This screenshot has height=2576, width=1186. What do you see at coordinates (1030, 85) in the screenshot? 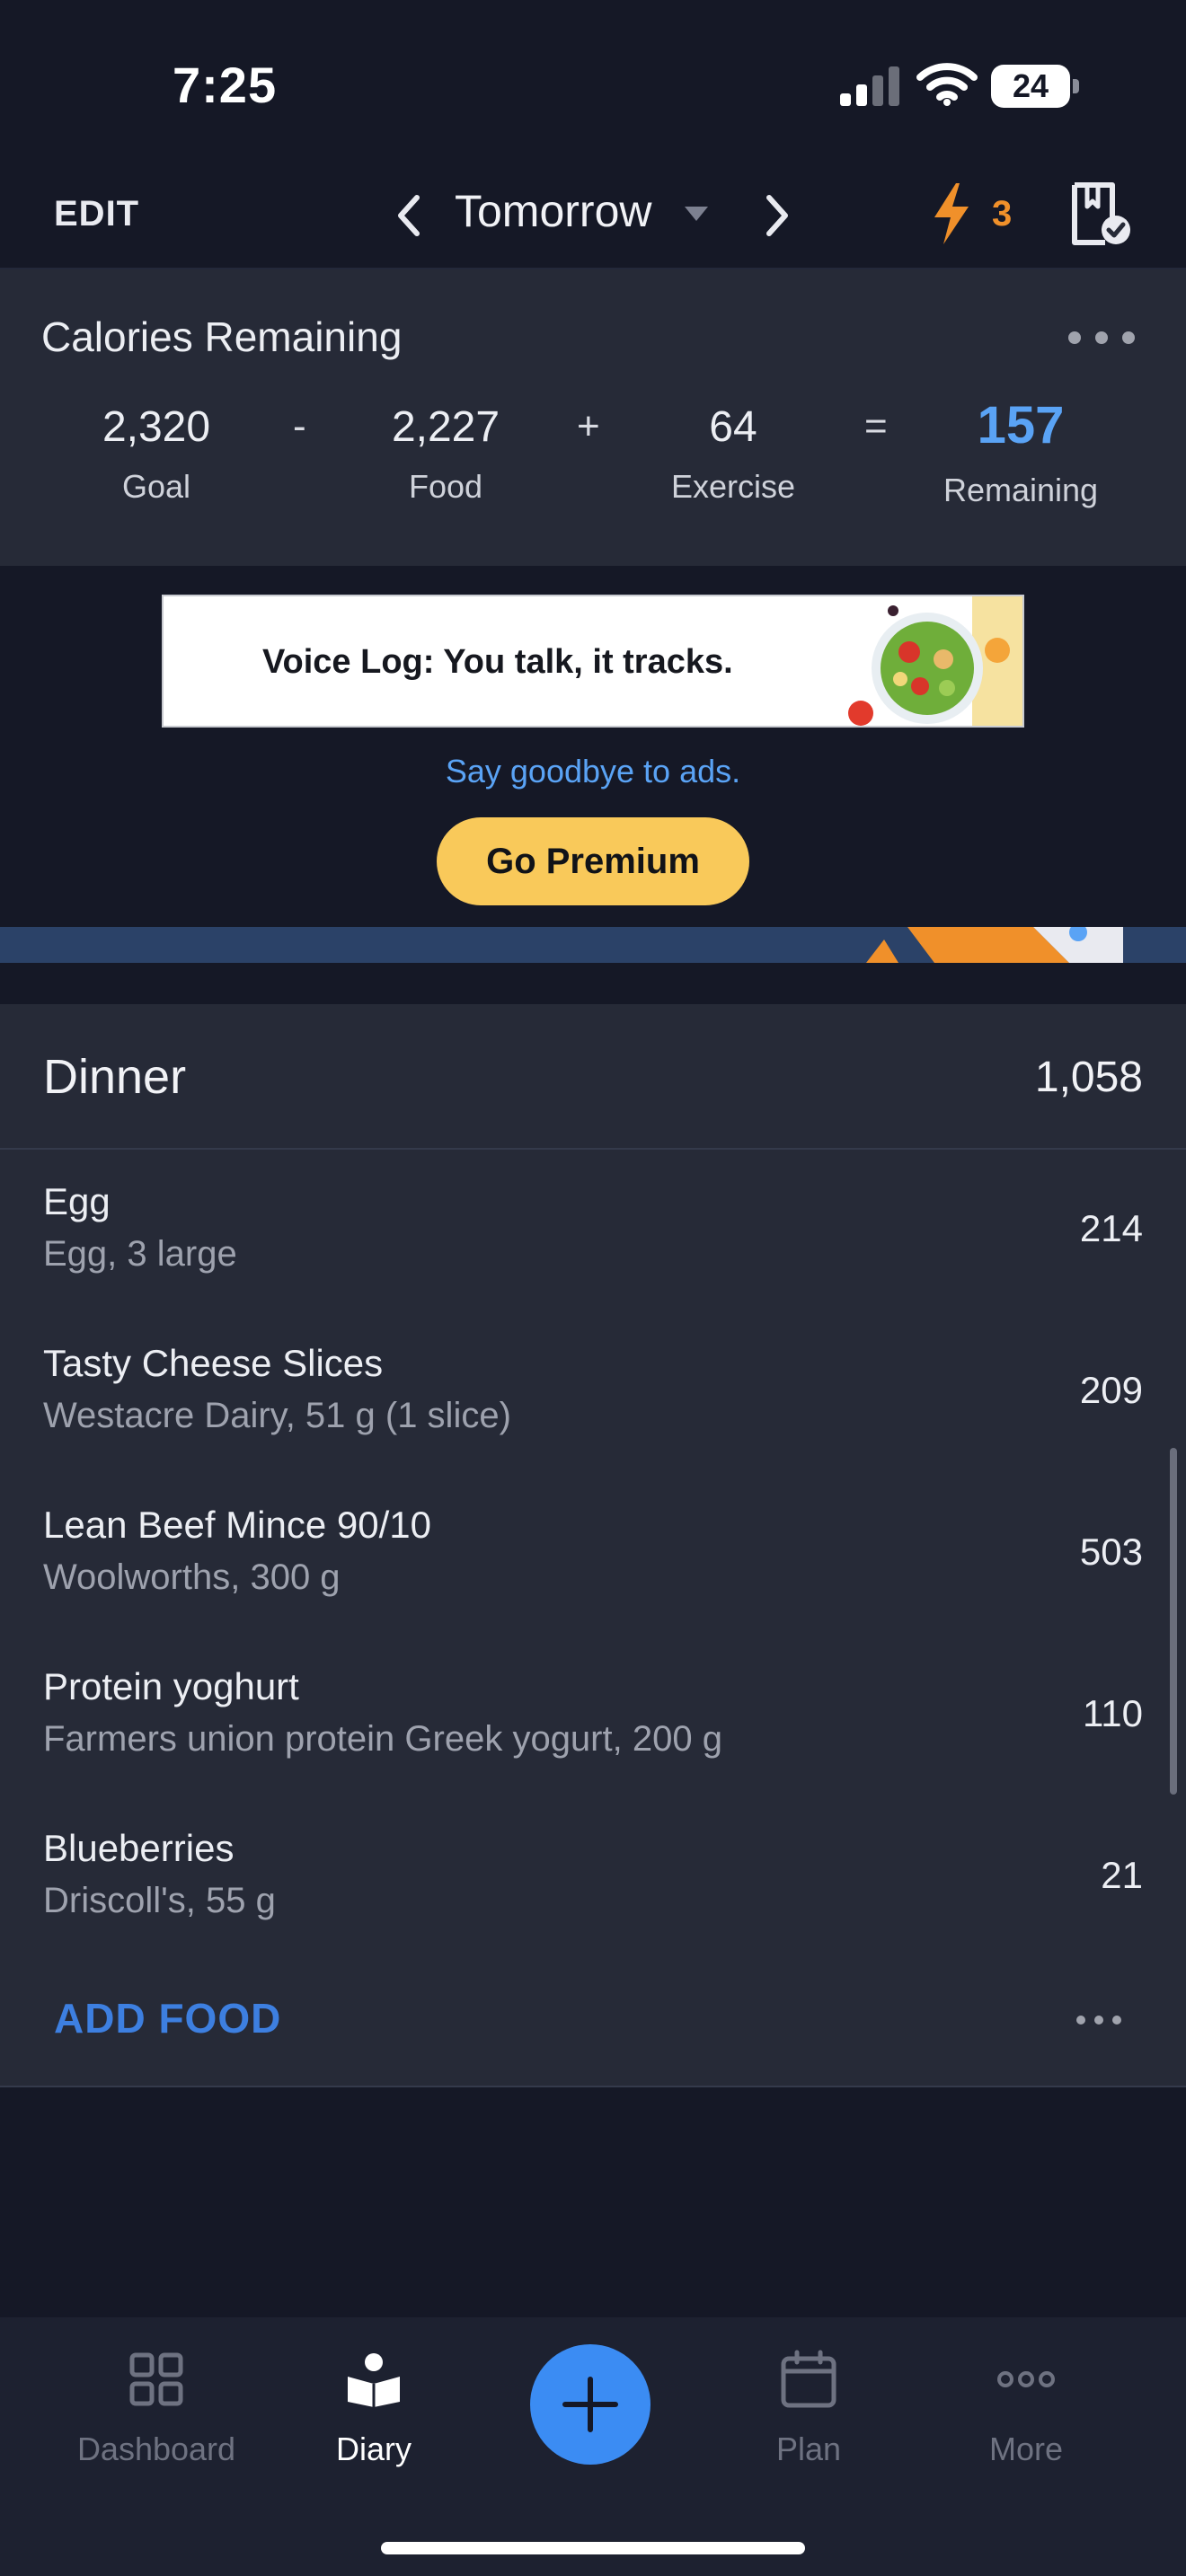
I see `battery-level: 24` at bounding box center [1030, 85].